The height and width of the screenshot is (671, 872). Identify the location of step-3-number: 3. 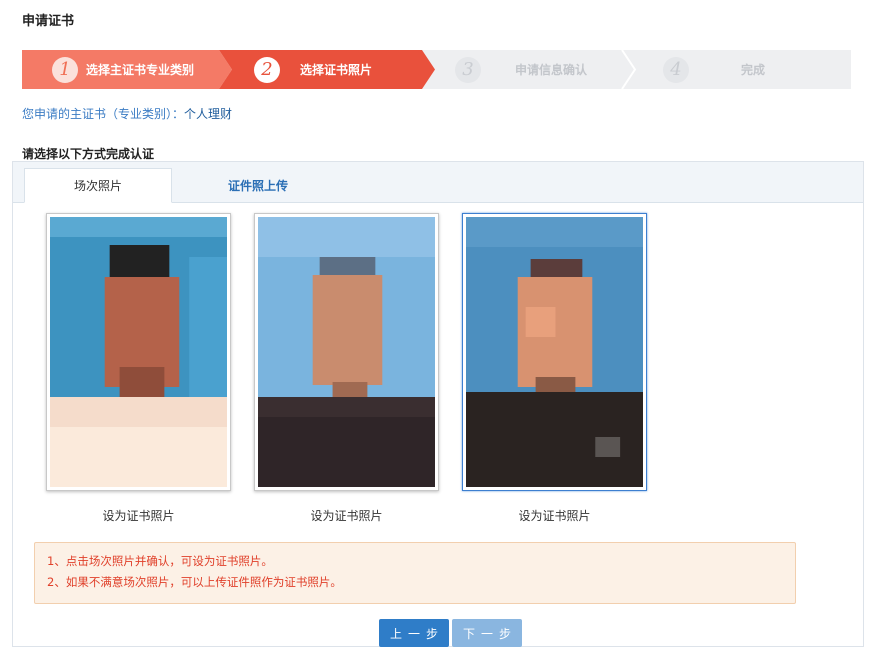
(468, 69).